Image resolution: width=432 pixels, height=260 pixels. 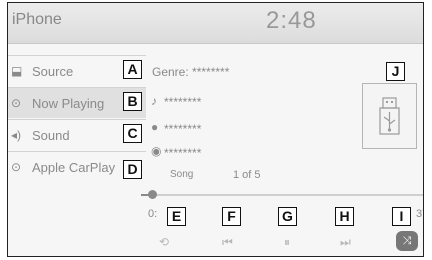 What do you see at coordinates (183, 129) in the screenshot?
I see `artist-text: ********` at bounding box center [183, 129].